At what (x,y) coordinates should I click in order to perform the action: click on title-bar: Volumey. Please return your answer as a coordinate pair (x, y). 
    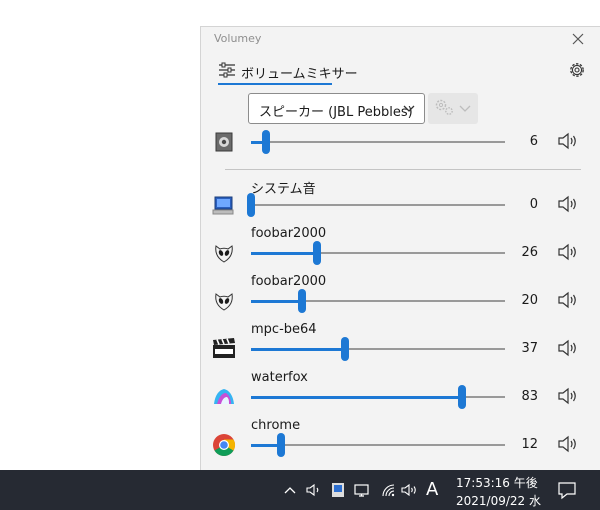
    Looking at the image, I should click on (400, 39).